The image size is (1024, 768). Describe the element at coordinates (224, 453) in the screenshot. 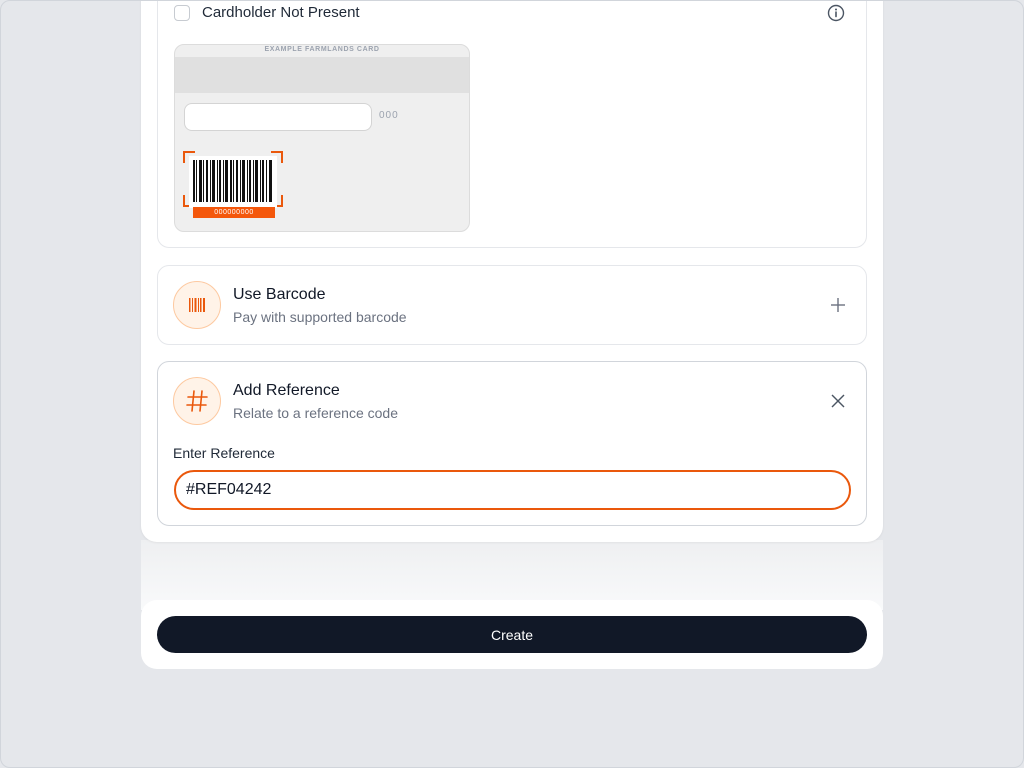

I see `enter-reference-label: Enter Reference` at that location.